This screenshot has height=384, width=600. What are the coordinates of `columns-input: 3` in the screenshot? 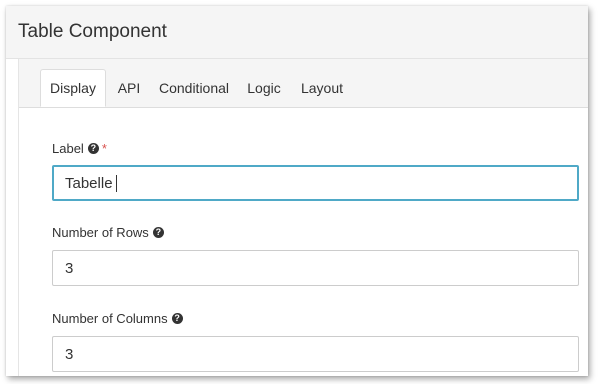 It's located at (315, 354).